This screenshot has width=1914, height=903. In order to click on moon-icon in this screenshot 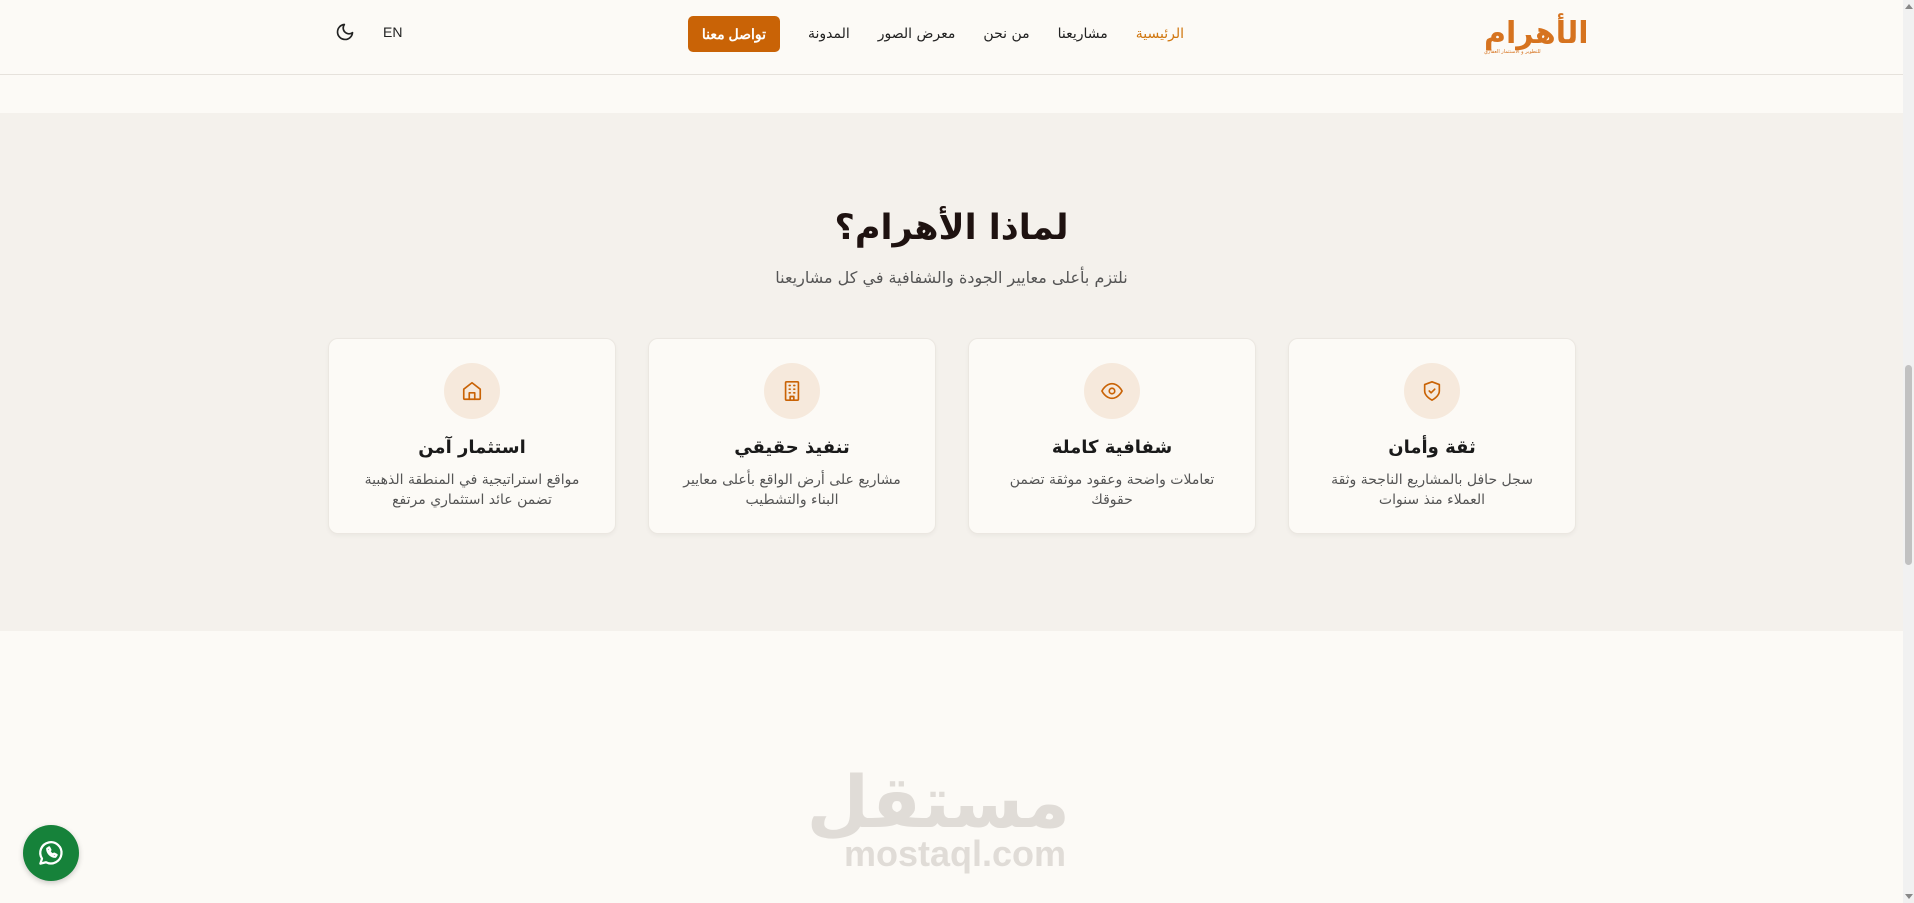, I will do `click(345, 32)`.